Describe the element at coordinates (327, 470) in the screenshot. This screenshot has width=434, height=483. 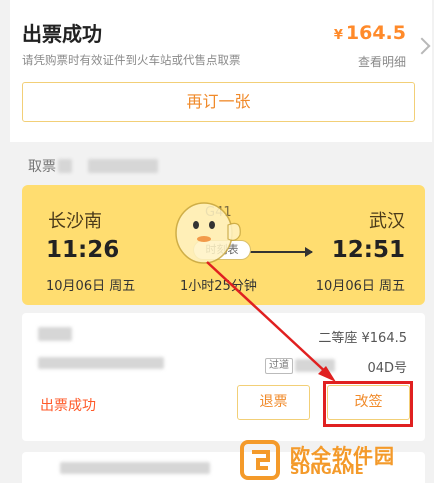
I see `watermark-subtext: SDNGAME` at that location.